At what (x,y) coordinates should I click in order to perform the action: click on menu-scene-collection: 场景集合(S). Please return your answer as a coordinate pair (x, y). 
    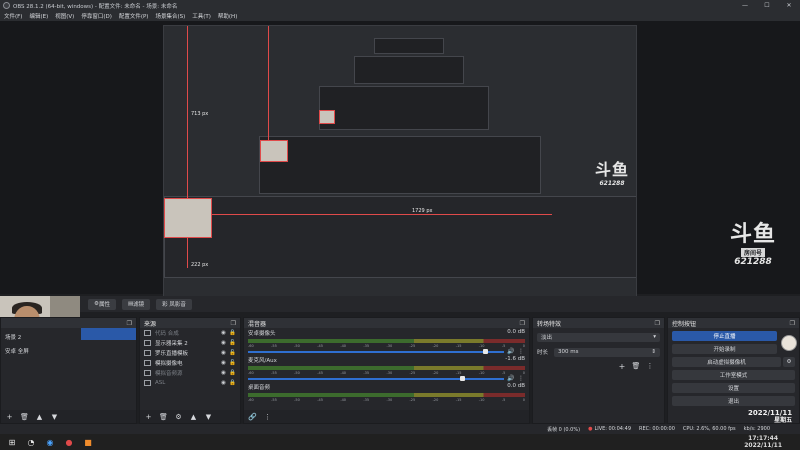
    Looking at the image, I should click on (170, 16).